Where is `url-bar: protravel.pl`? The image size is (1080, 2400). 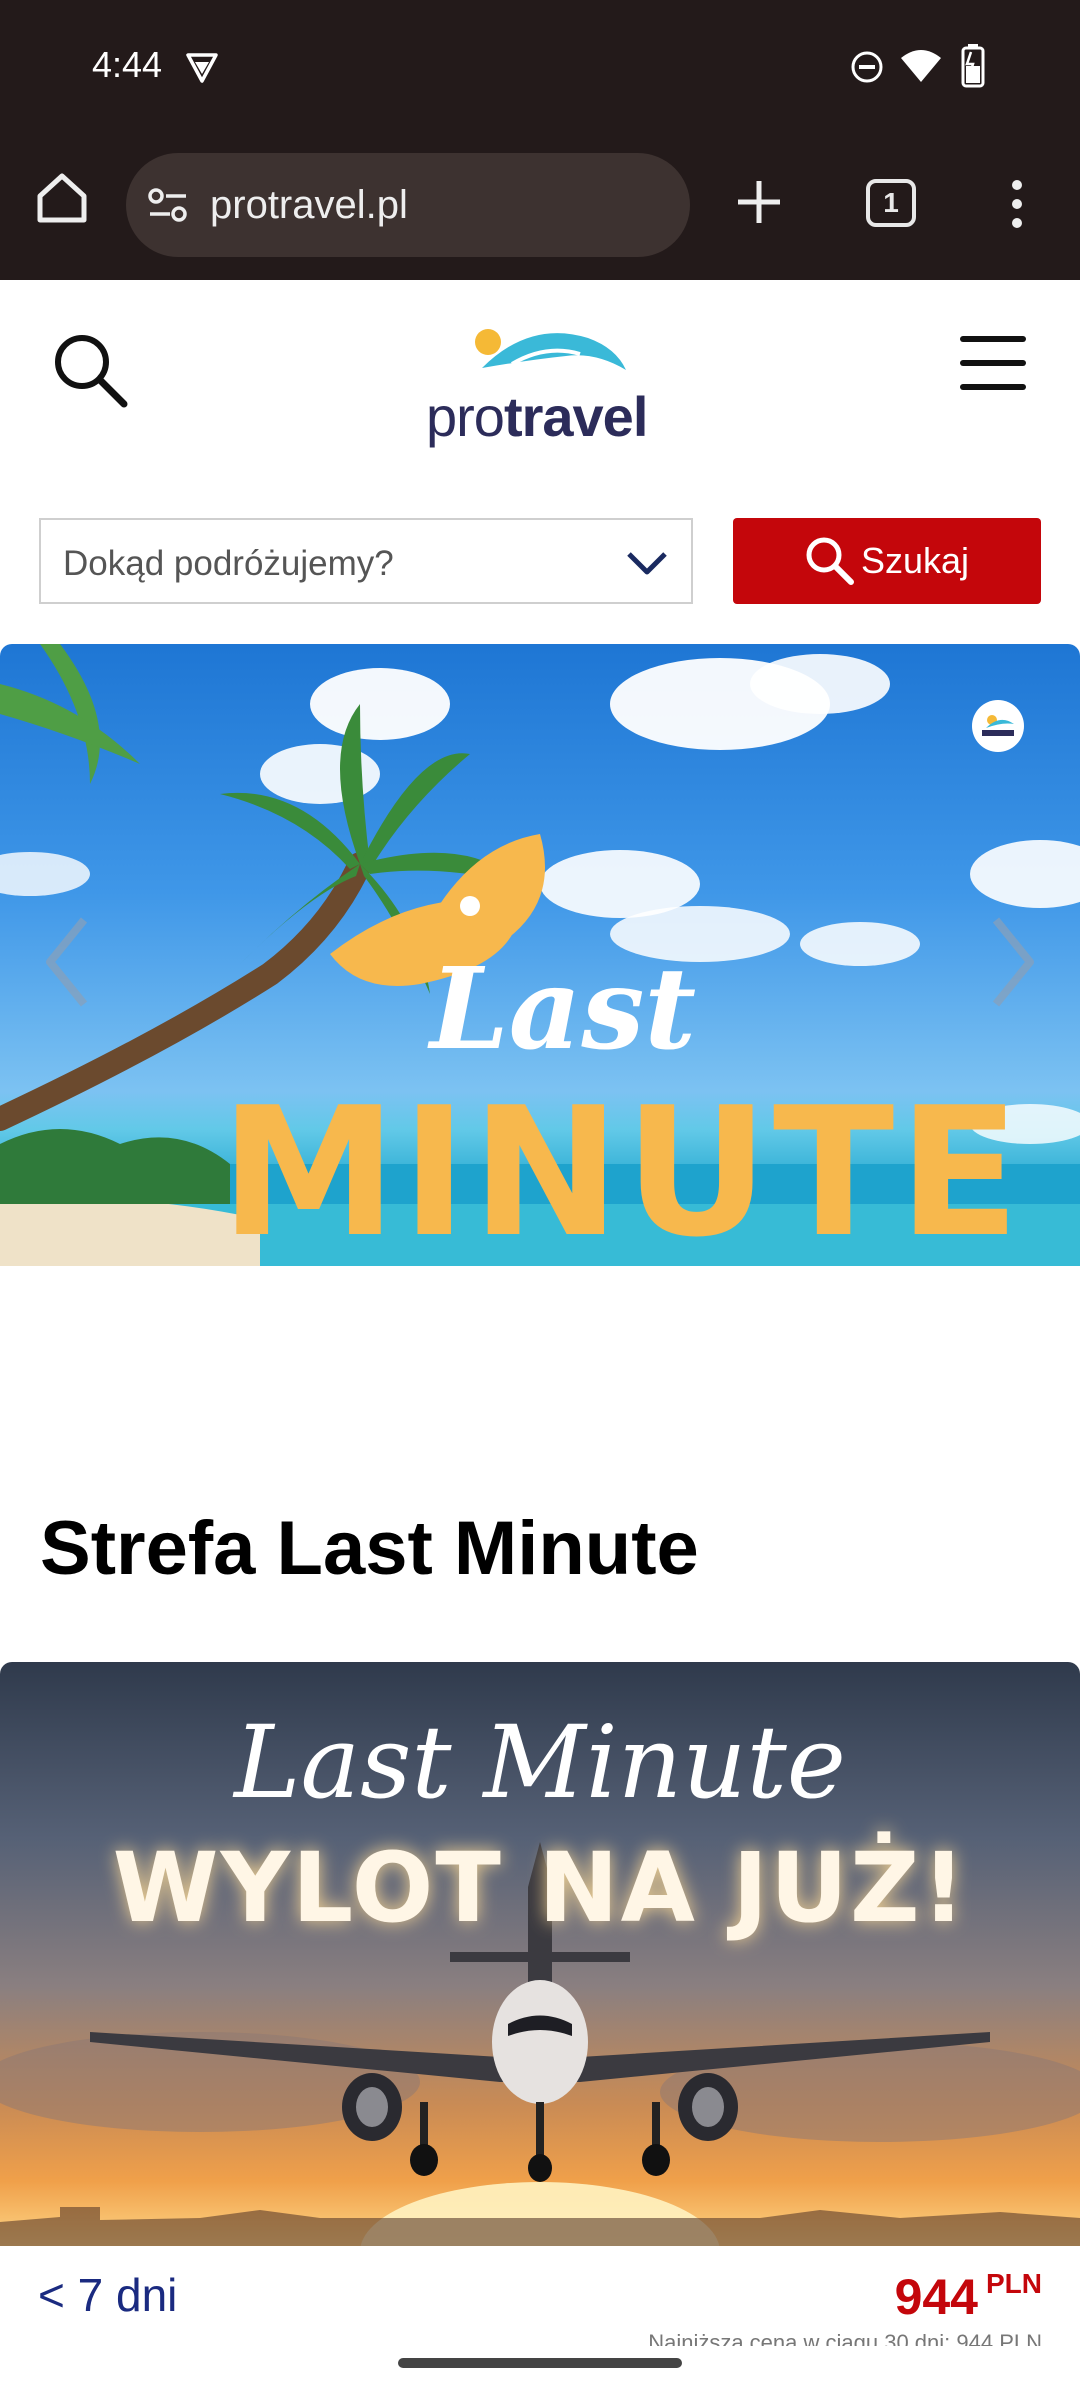 url-bar: protravel.pl is located at coordinates (408, 205).